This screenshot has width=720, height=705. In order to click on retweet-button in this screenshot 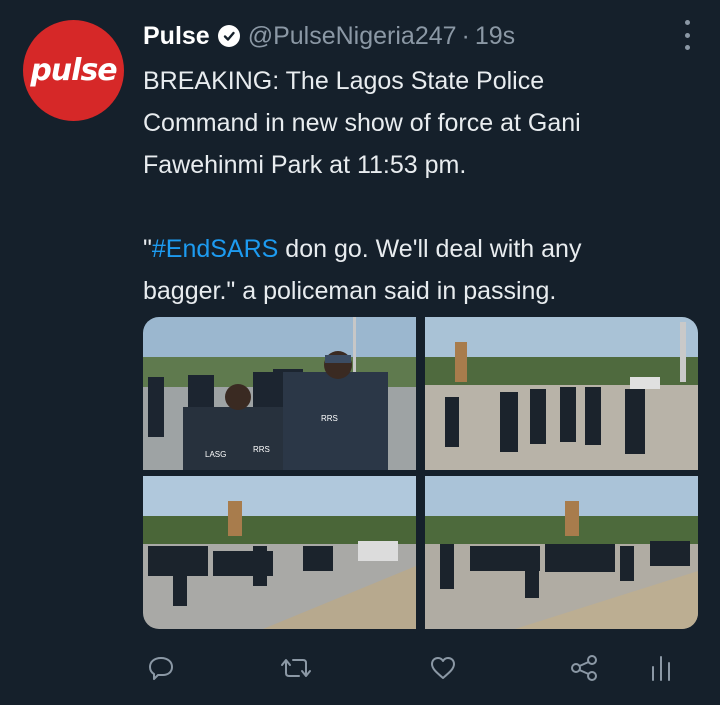, I will do `click(296, 668)`.